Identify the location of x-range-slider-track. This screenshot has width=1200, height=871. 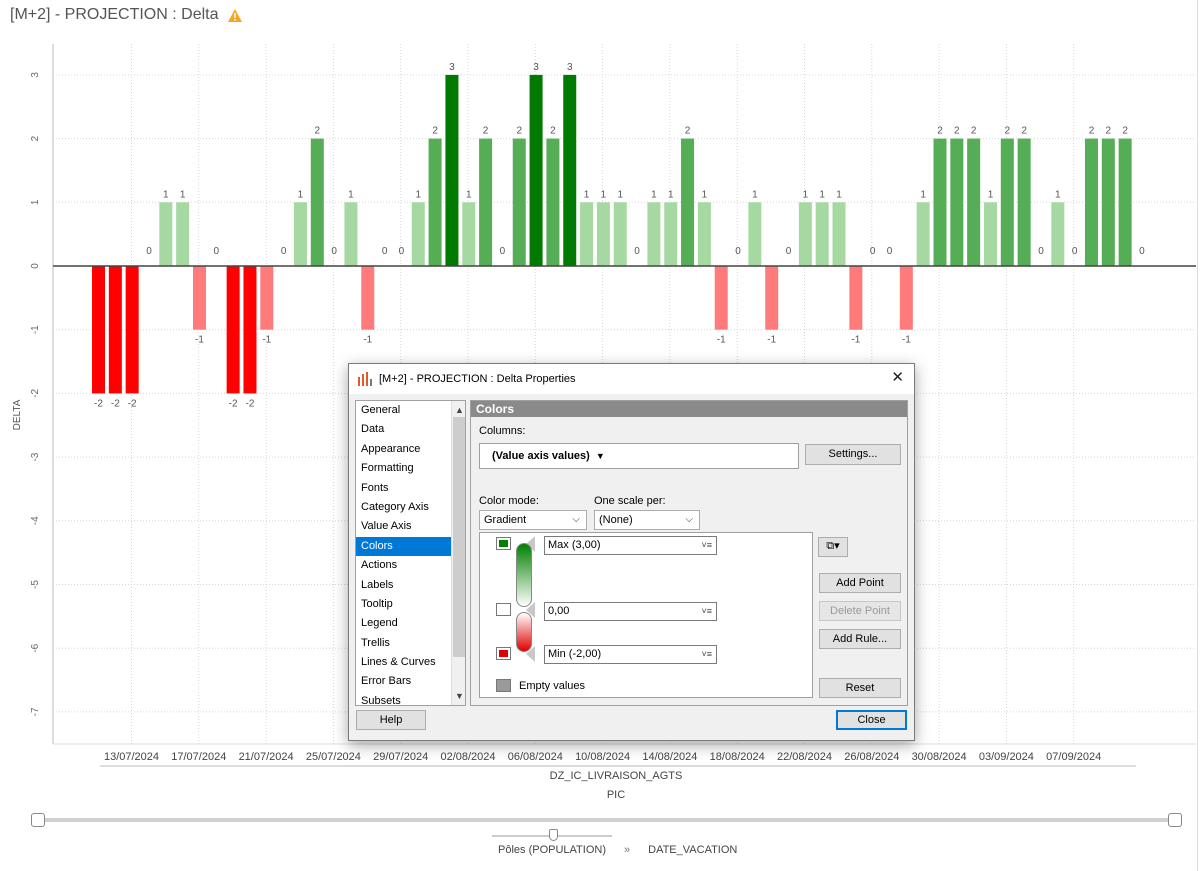
(607, 820).